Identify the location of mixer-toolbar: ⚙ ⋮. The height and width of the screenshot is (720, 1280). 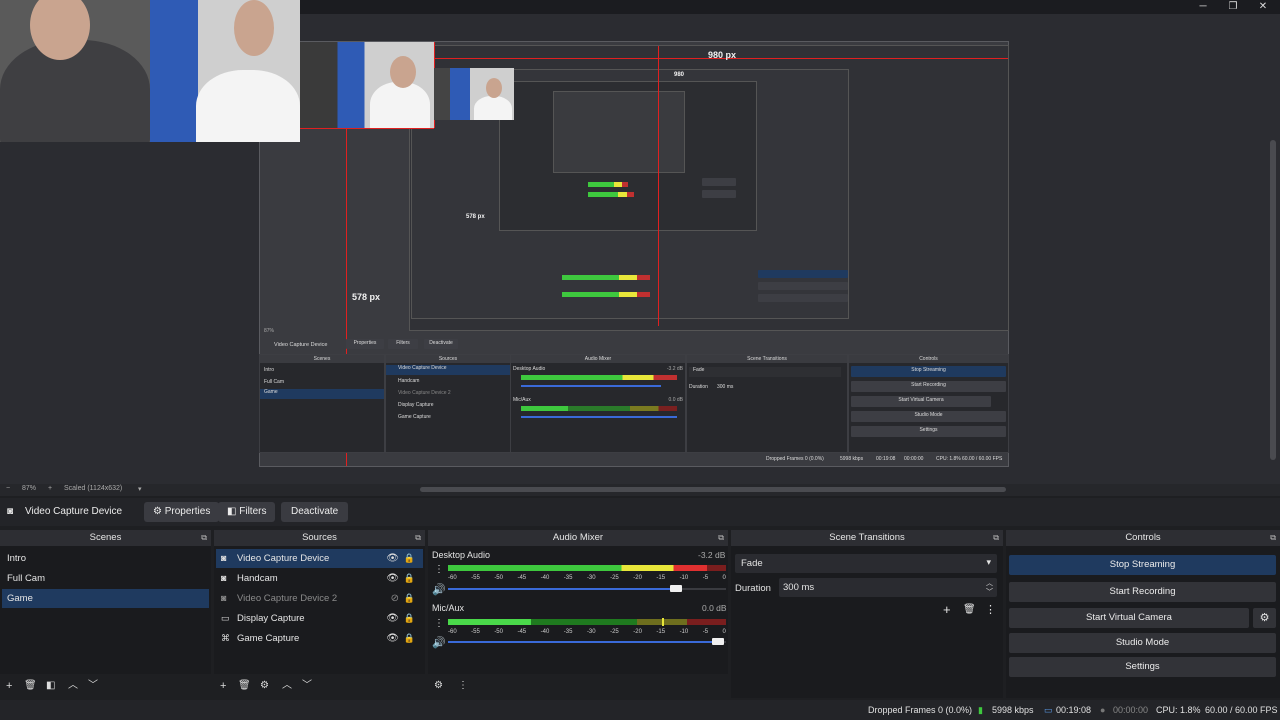
(578, 686).